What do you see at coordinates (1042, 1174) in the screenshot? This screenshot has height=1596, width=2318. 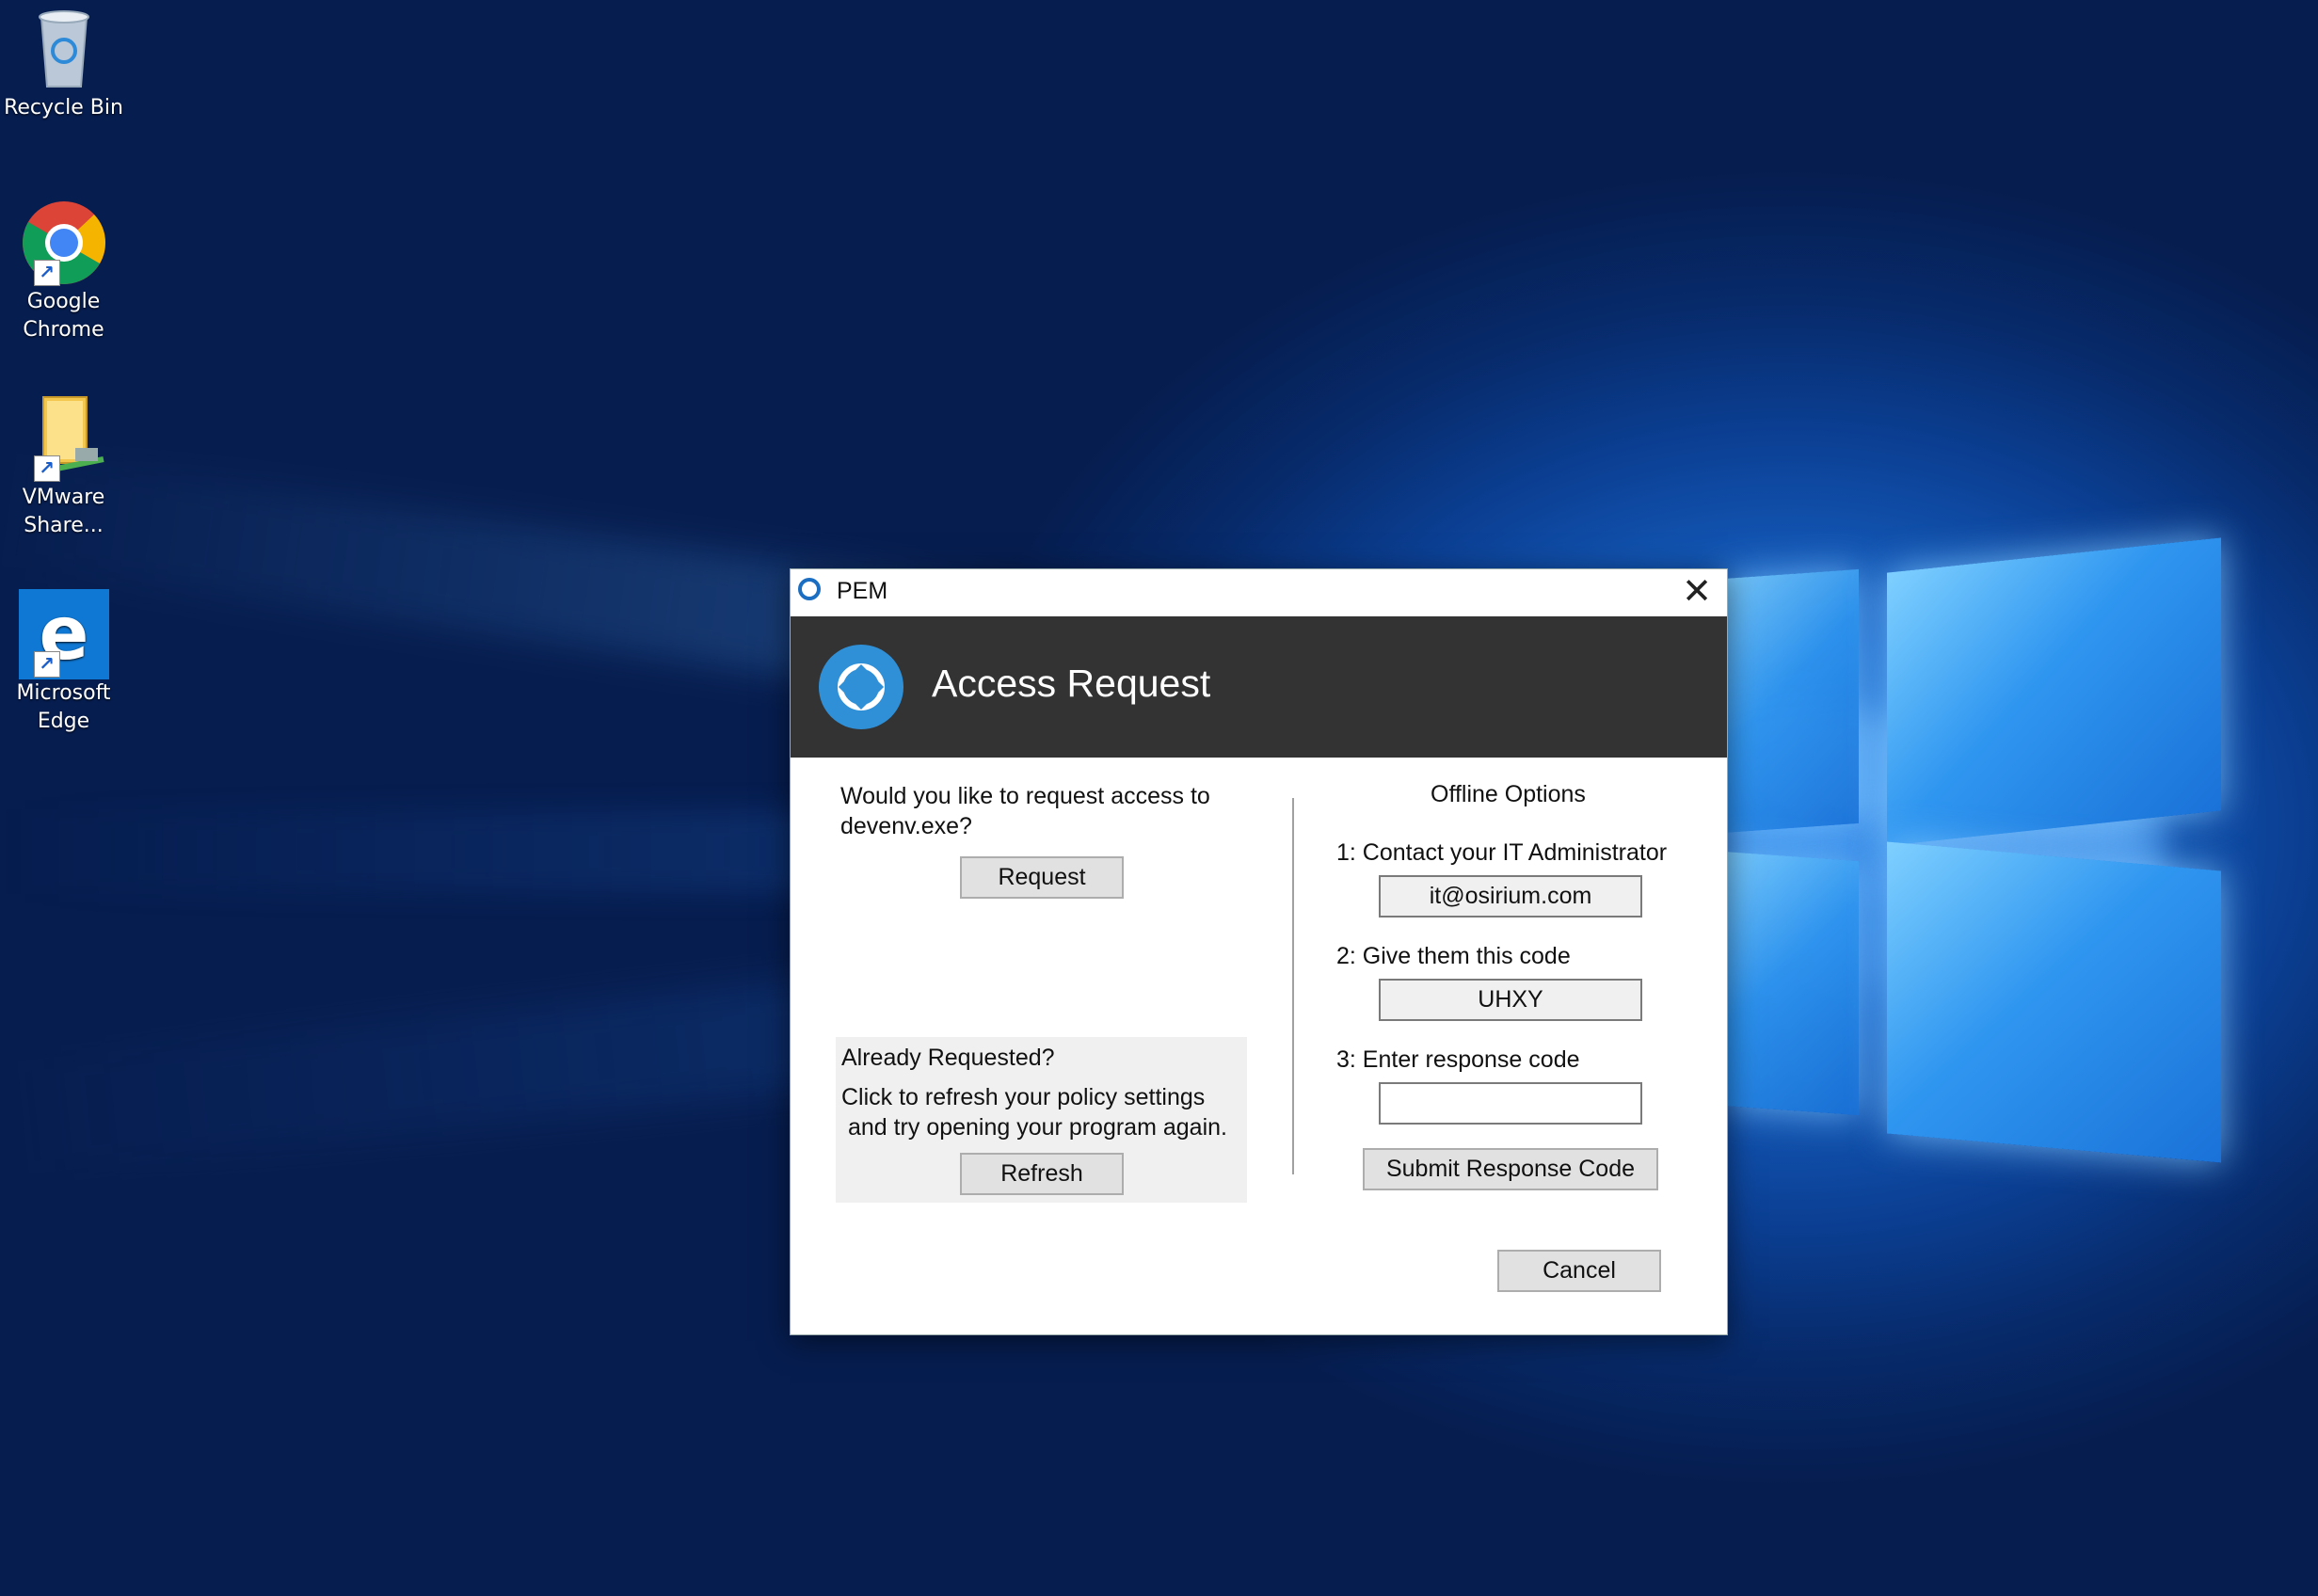 I see `refresh-button: Refresh` at bounding box center [1042, 1174].